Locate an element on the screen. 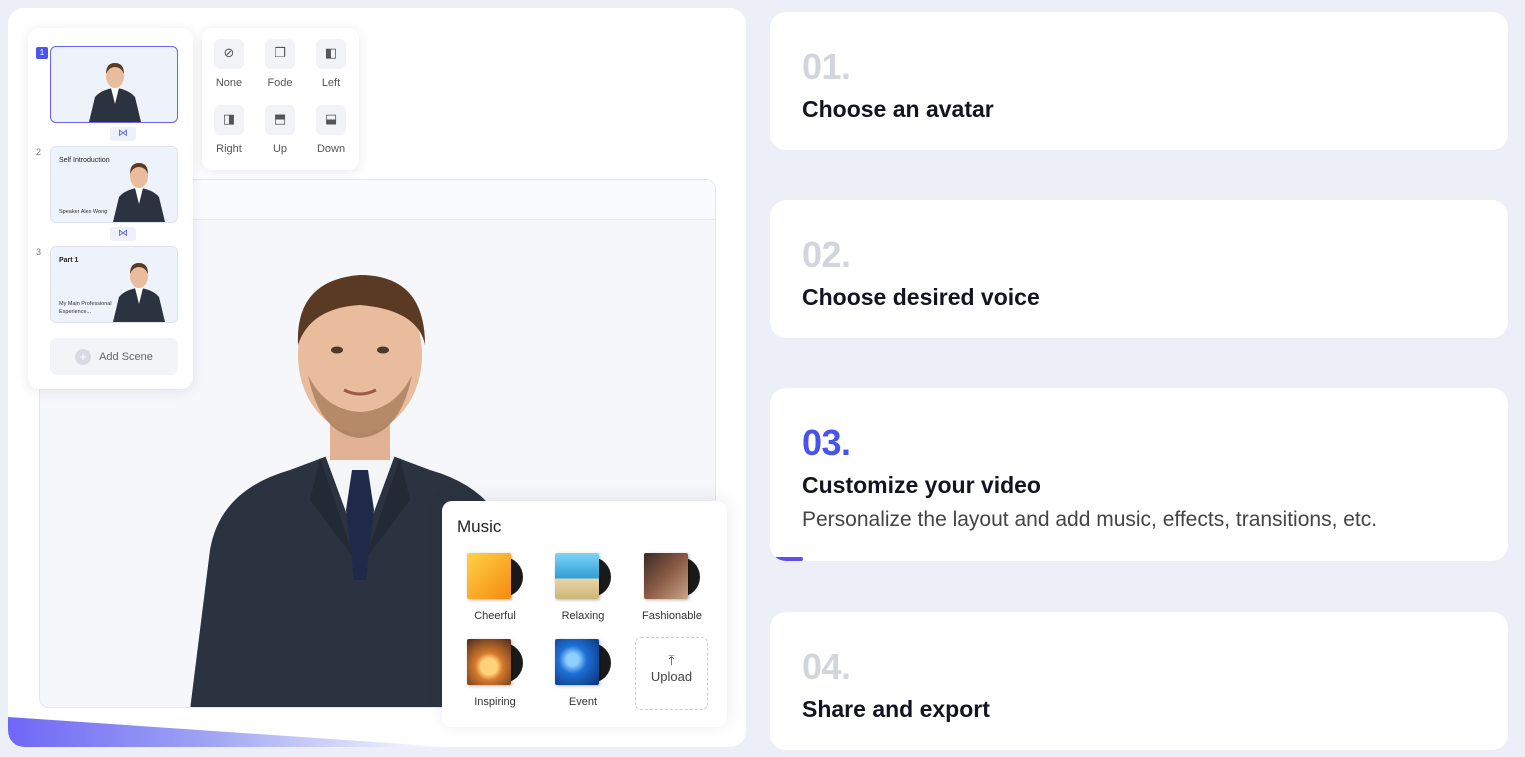 Image resolution: width=1525 pixels, height=757 pixels. music-track-cheerful: Cheerful is located at coordinates (495, 587).